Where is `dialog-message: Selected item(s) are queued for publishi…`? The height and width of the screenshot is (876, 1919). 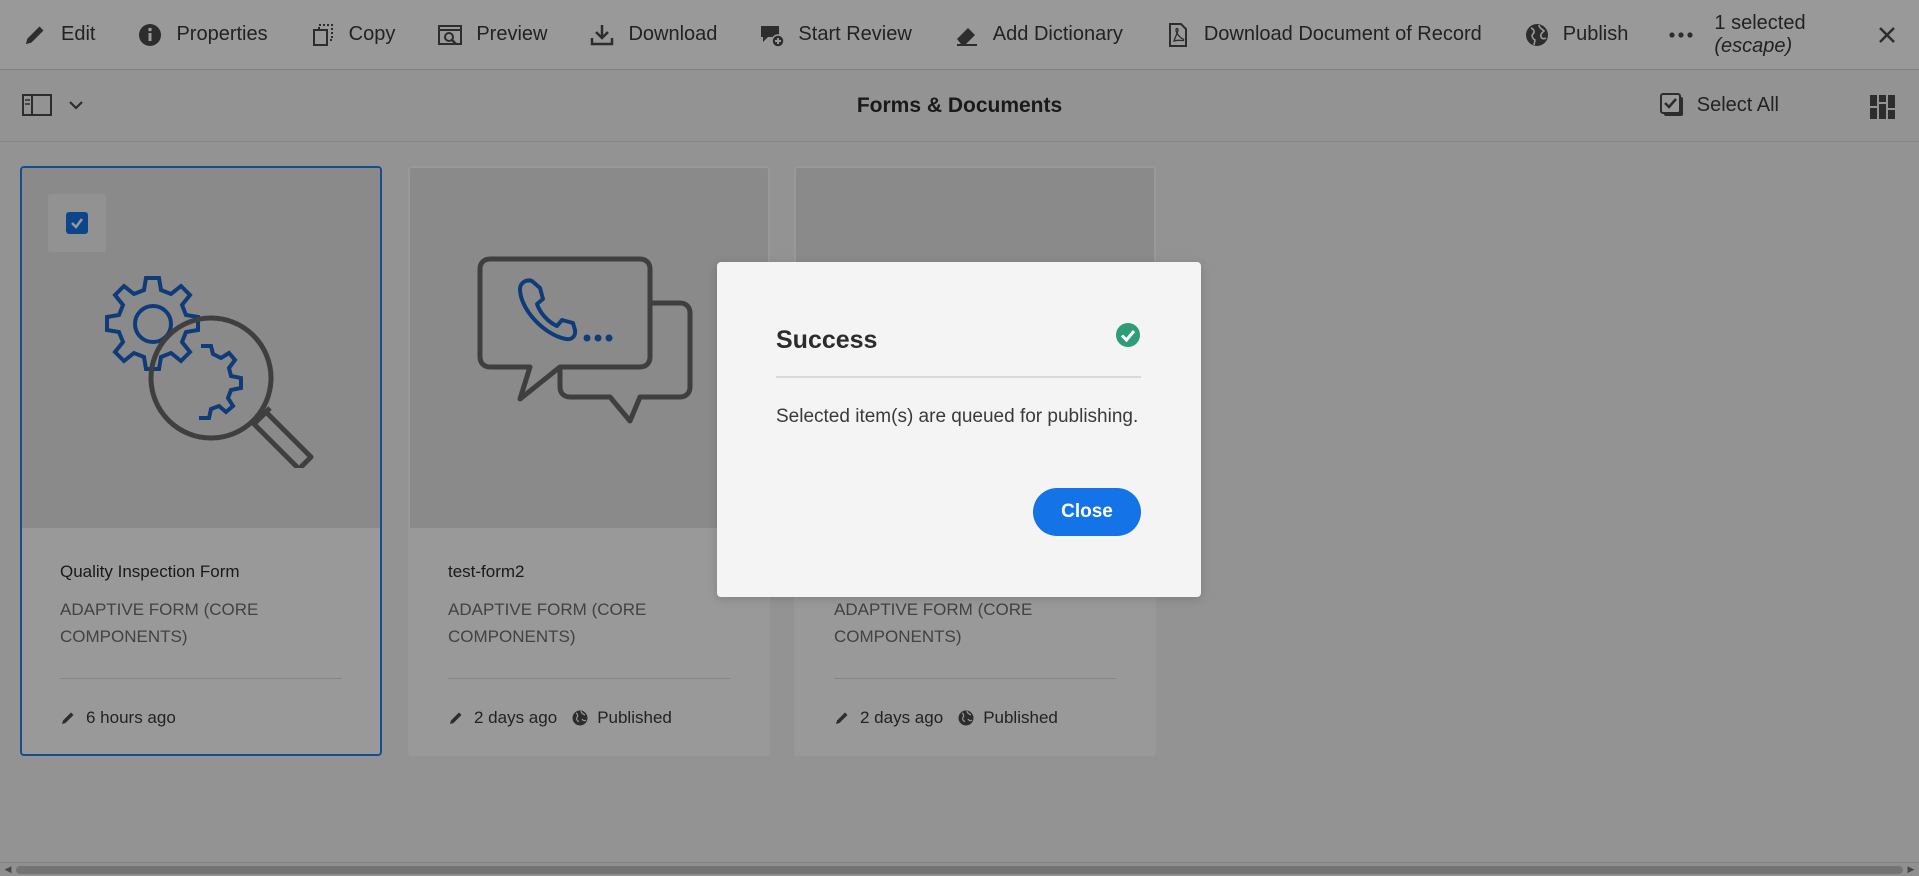 dialog-message: Selected item(s) are queued for publishi… is located at coordinates (957, 416).